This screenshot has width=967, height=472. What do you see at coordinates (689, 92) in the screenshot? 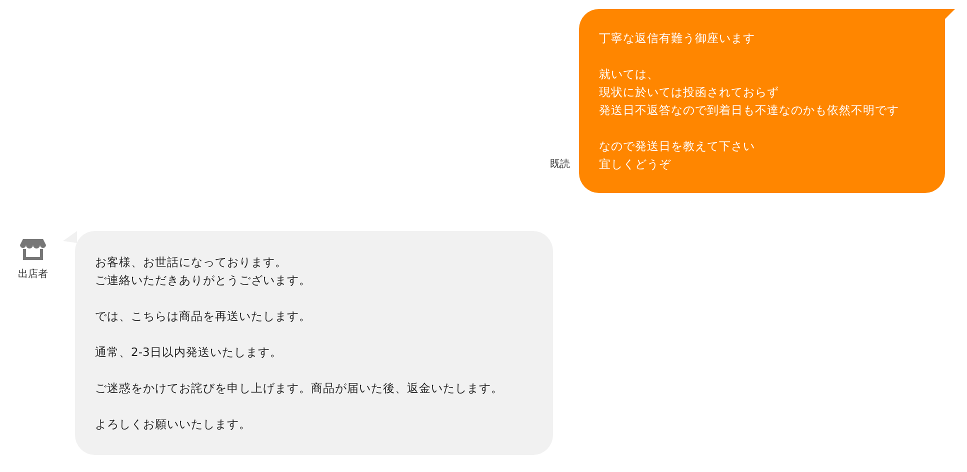
I see `message-text: 現状に於いては投函されておらず` at bounding box center [689, 92].